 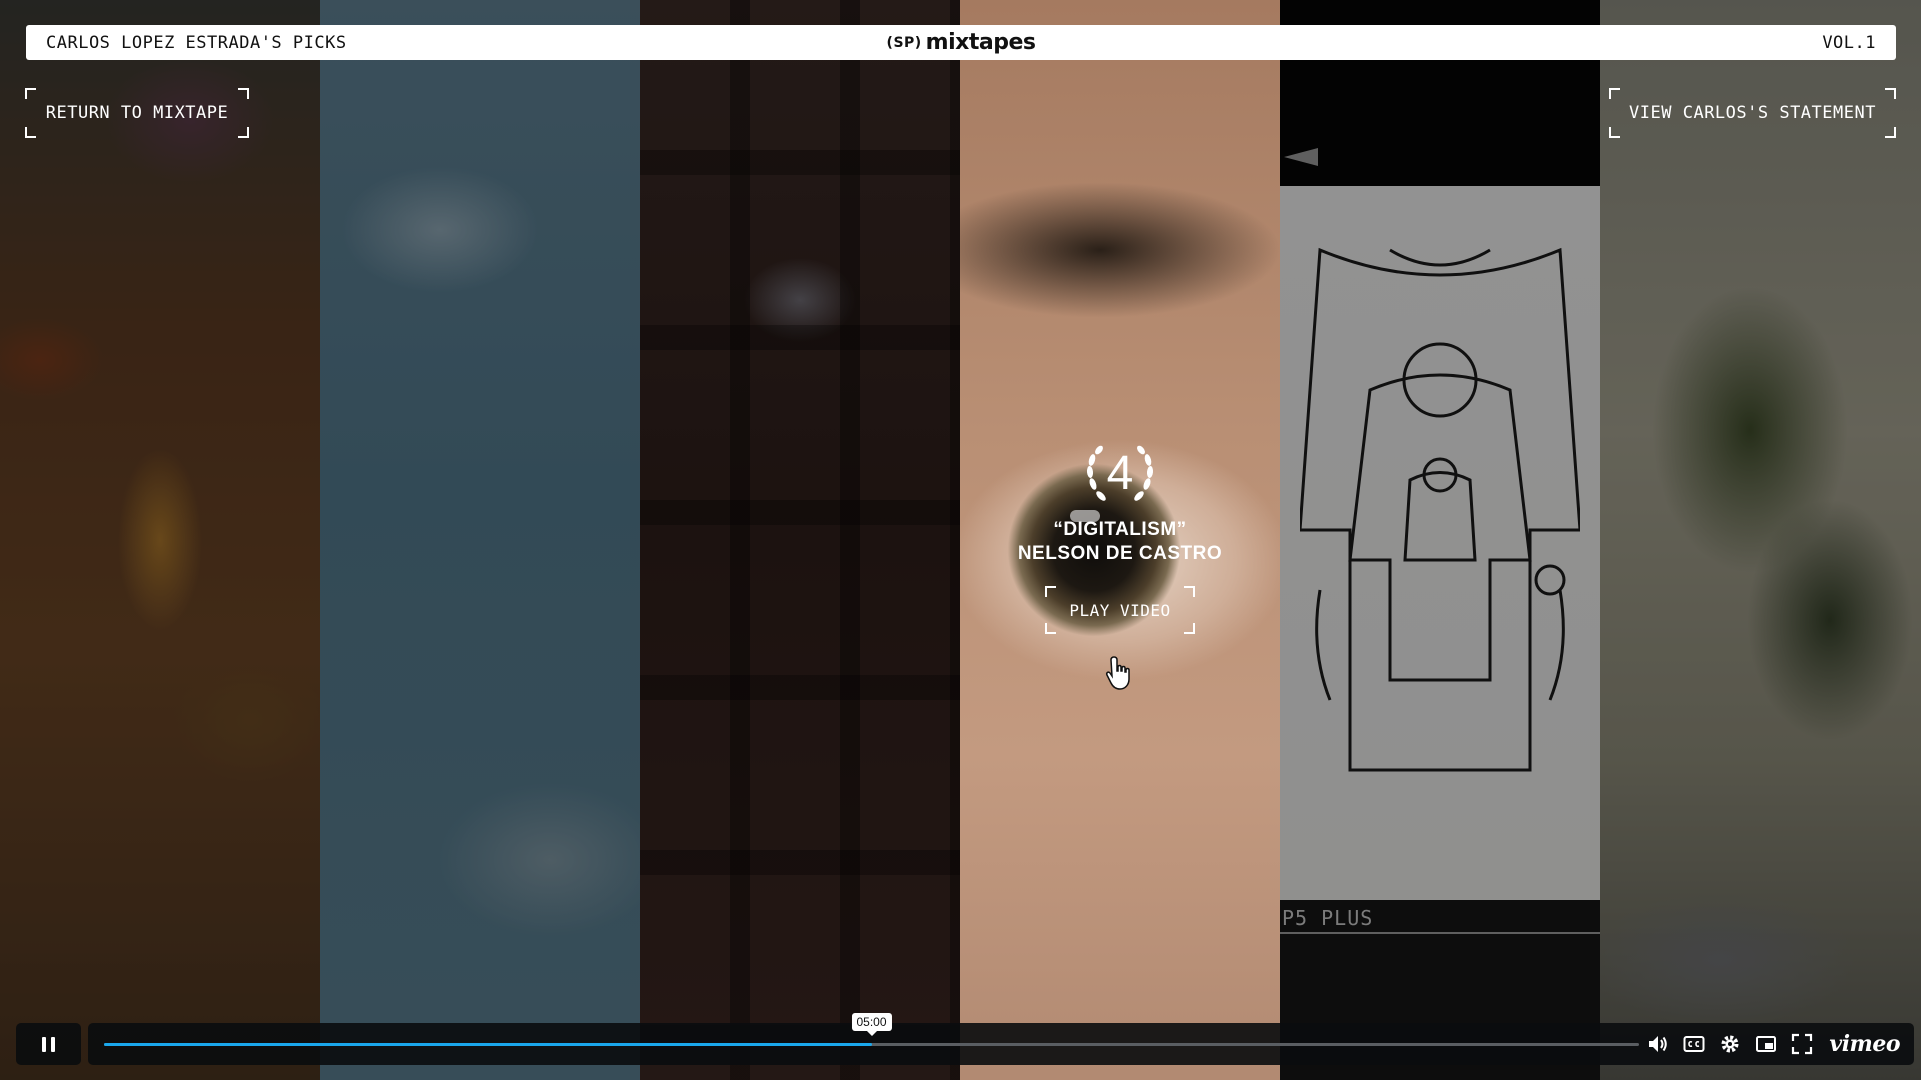 I want to click on laurel-wreath-icon: 4, so click(x=1120, y=475).